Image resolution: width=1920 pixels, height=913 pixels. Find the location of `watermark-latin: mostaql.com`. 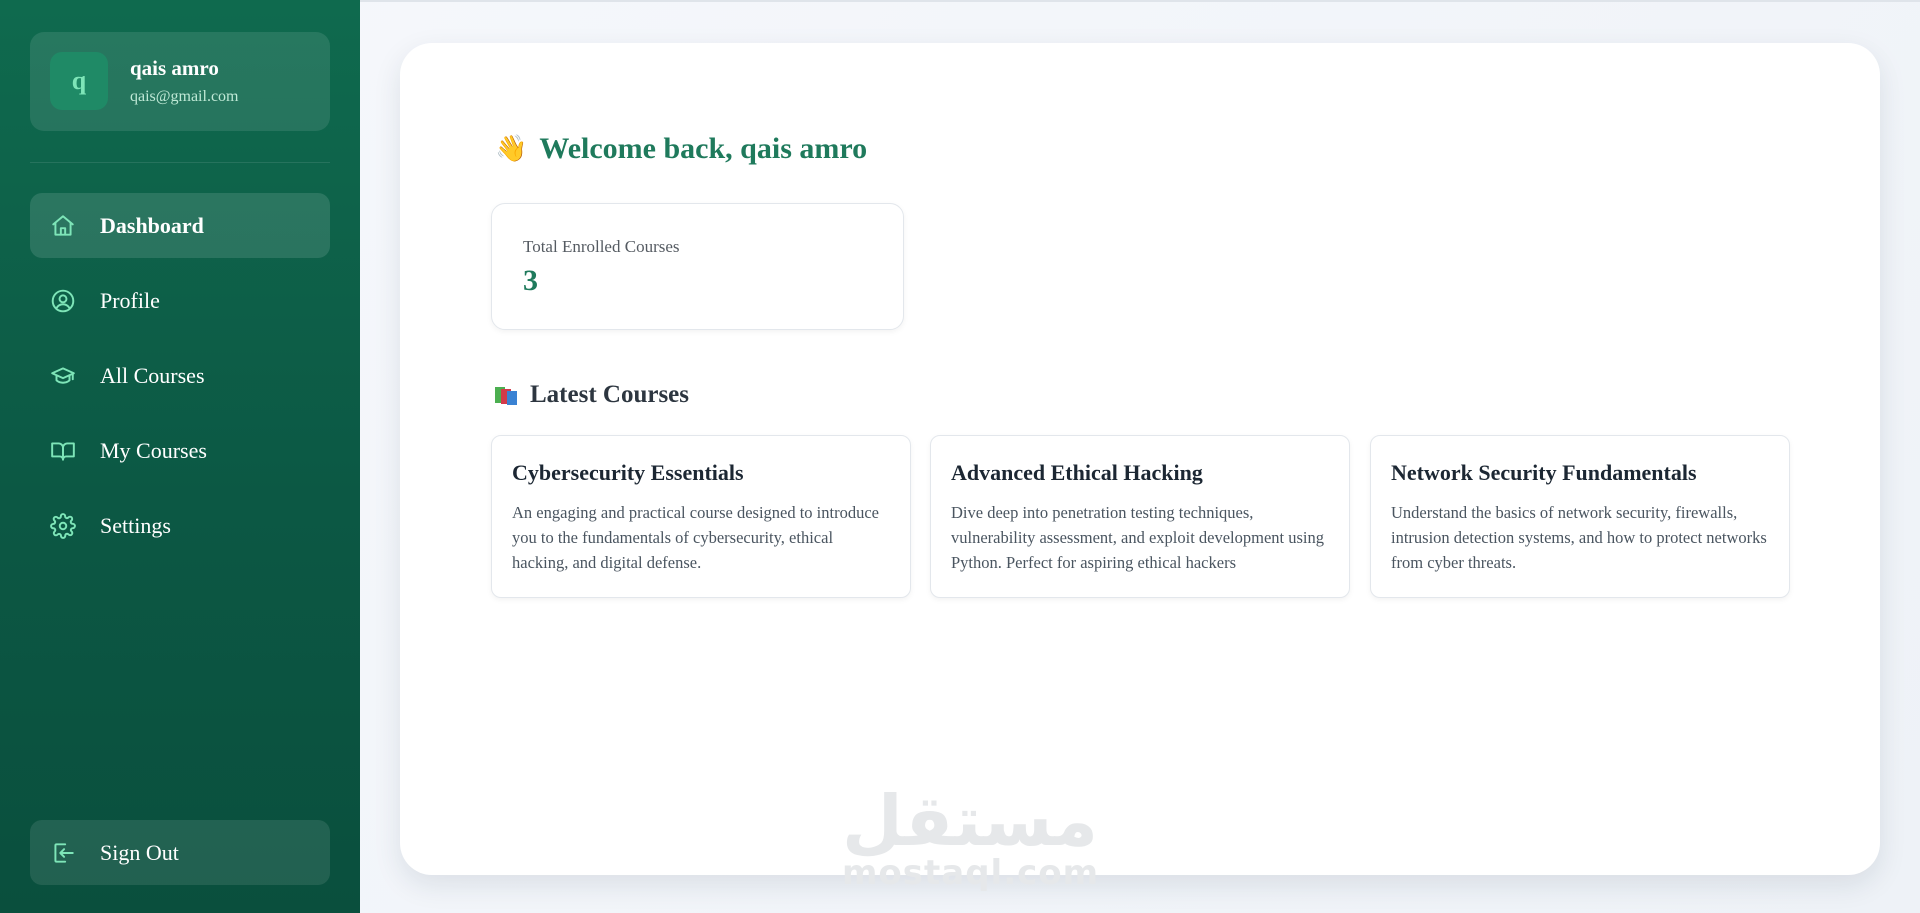

watermark-latin: mostaql.com is located at coordinates (971, 873).